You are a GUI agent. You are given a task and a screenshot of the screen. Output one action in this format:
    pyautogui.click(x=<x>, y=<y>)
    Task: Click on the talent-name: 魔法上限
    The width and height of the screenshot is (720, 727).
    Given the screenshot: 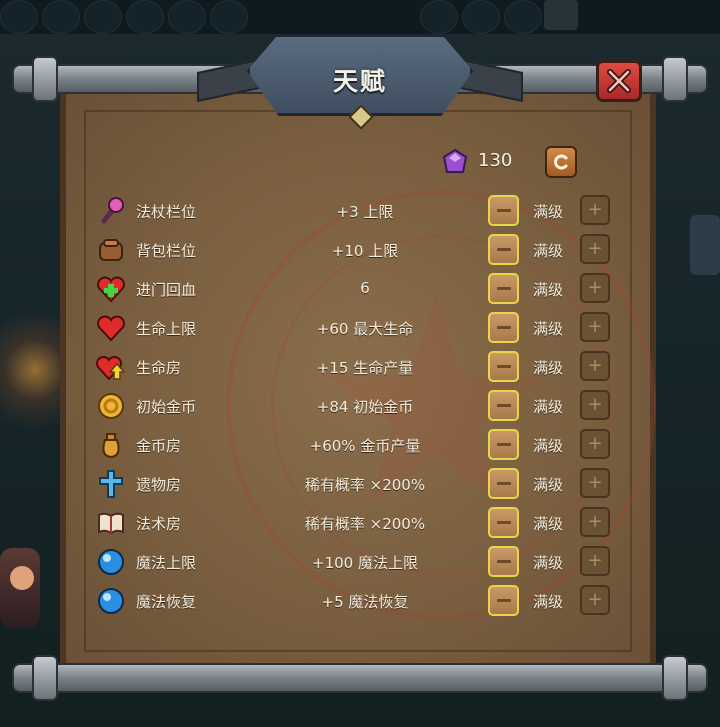 What is the action you would take?
    pyautogui.click(x=166, y=563)
    